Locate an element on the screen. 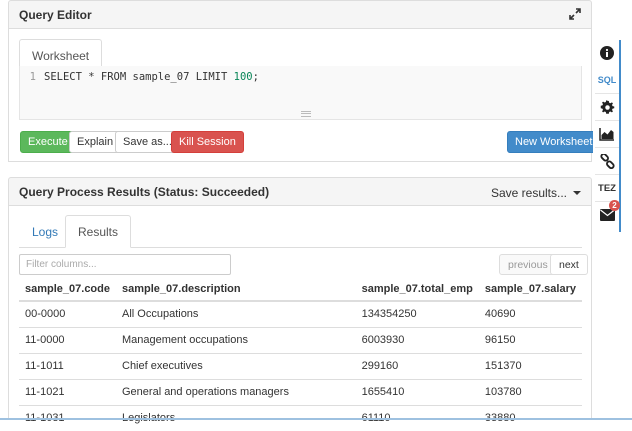 The height and width of the screenshot is (431, 632). right-toolbar: SQL TEZ 2 is located at coordinates (607, 136).